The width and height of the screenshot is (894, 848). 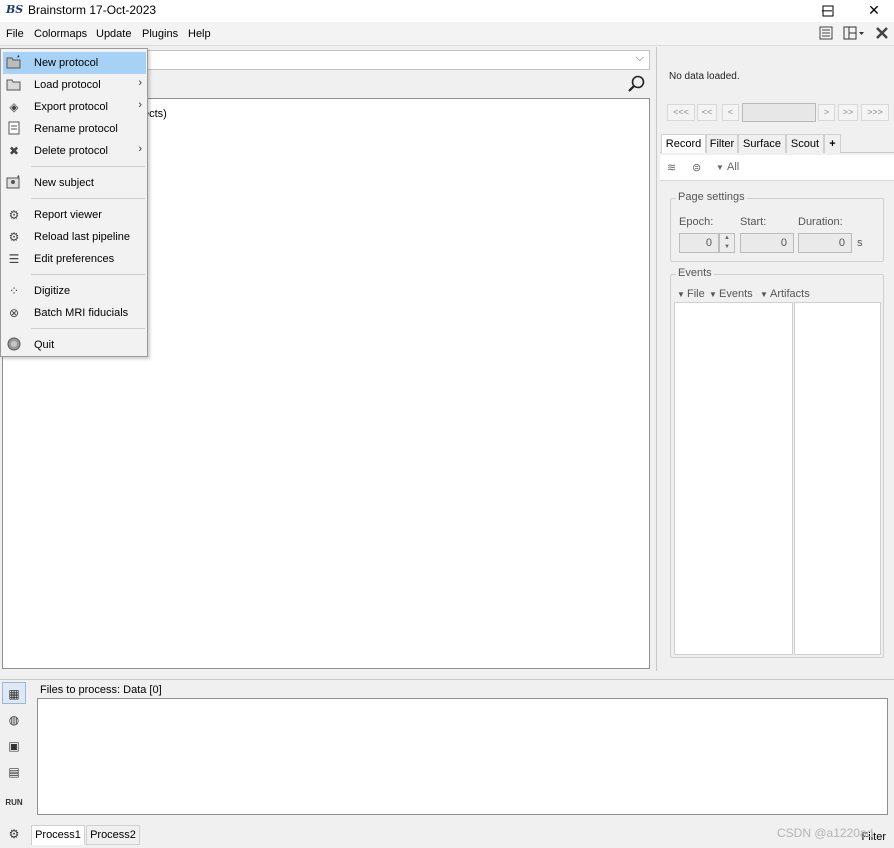 What do you see at coordinates (826, 112) in the screenshot?
I see `nav-next-button: >` at bounding box center [826, 112].